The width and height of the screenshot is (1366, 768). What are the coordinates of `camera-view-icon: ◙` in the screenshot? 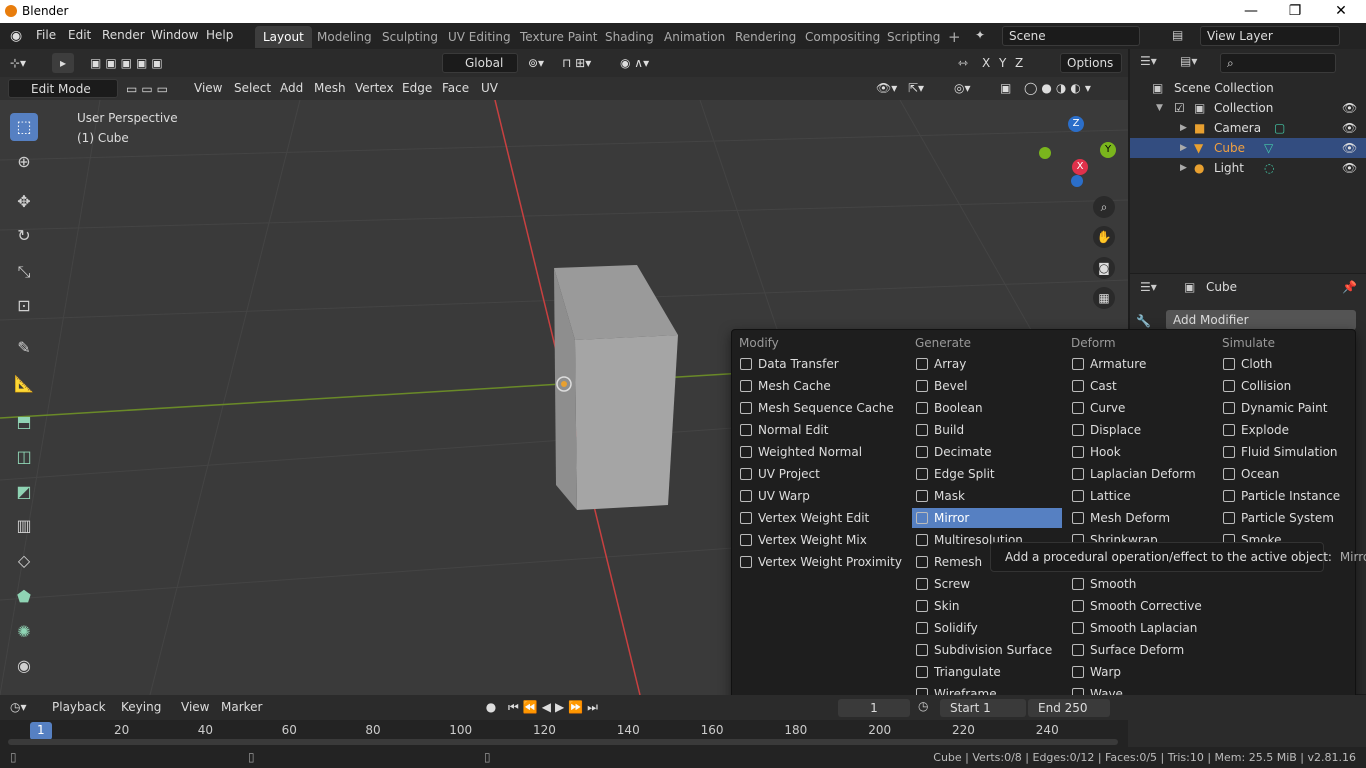 It's located at (1104, 268).